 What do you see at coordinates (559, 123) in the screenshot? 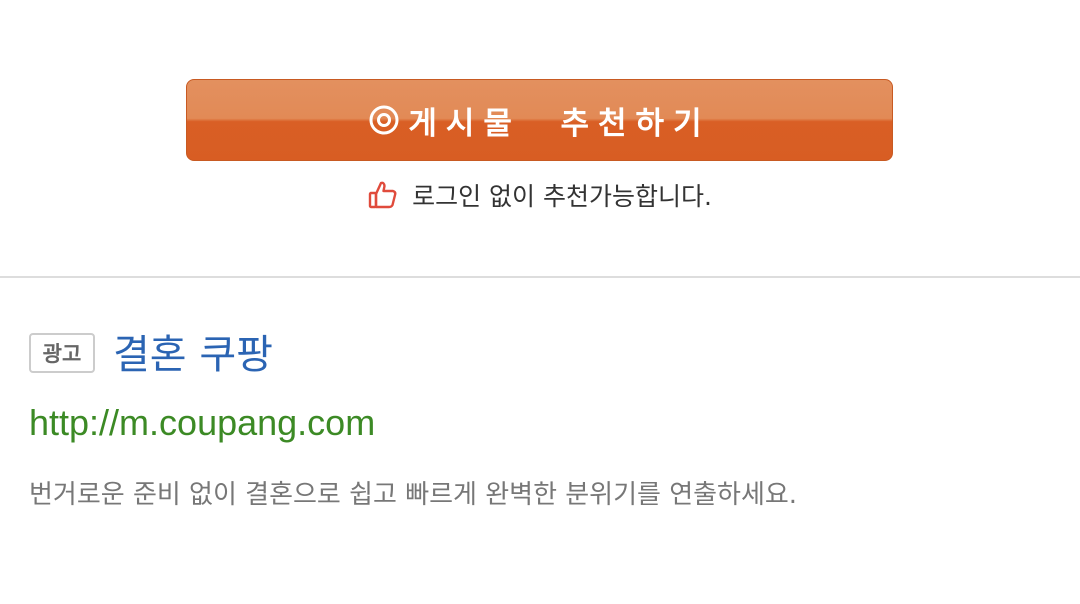
I see `recommend-button-label: 게시물 추천하기` at bounding box center [559, 123].